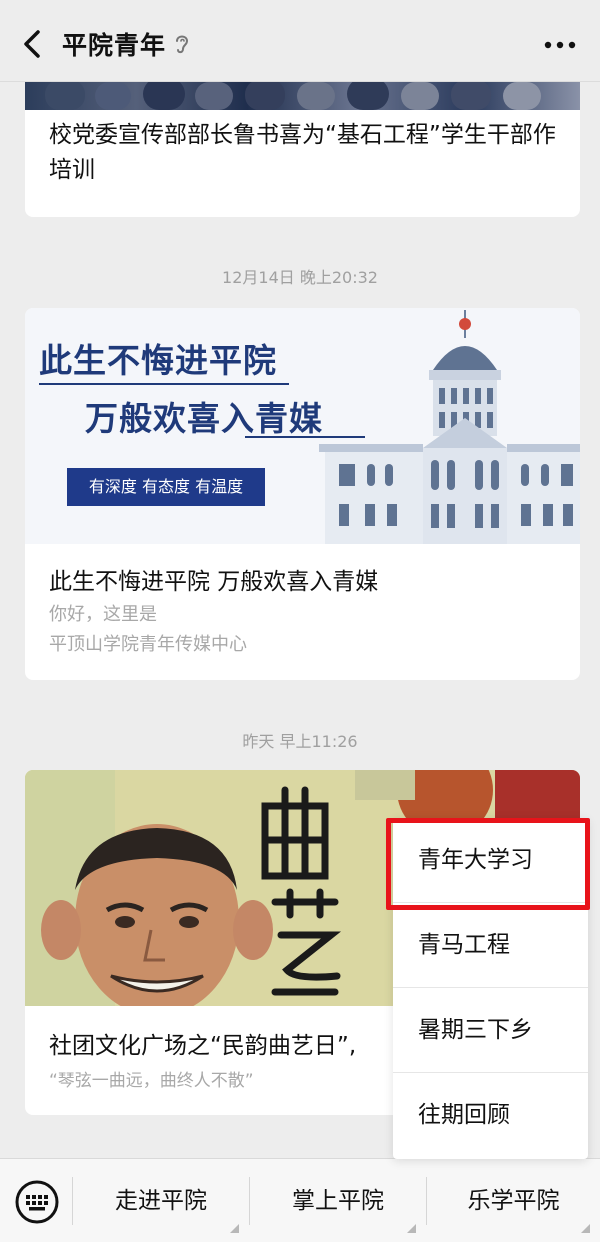 The height and width of the screenshot is (1242, 600). What do you see at coordinates (302, 96) in the screenshot?
I see `article-cover-image` at bounding box center [302, 96].